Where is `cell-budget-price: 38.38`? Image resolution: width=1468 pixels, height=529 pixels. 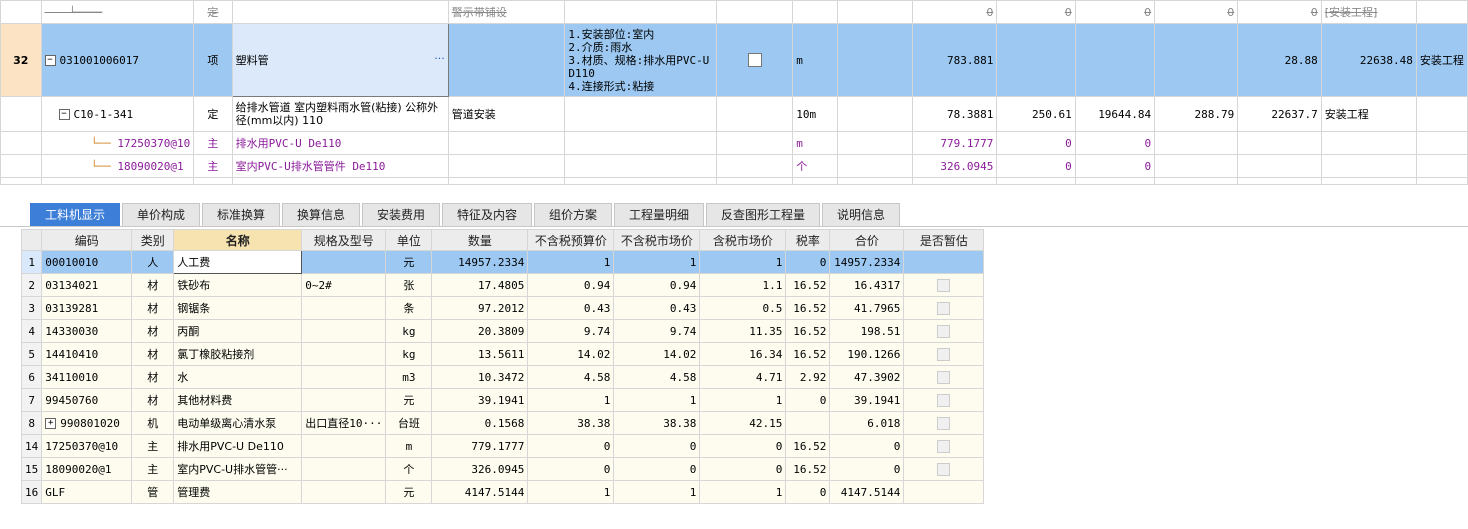 cell-budget-price: 38.38 is located at coordinates (571, 423).